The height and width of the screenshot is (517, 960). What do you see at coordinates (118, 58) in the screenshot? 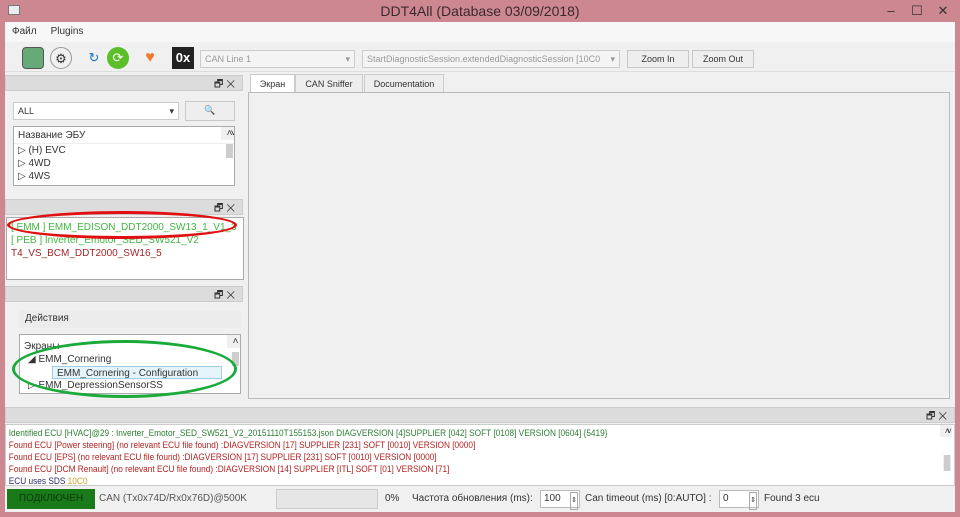
I see `reload-icon: ⟳` at bounding box center [118, 58].